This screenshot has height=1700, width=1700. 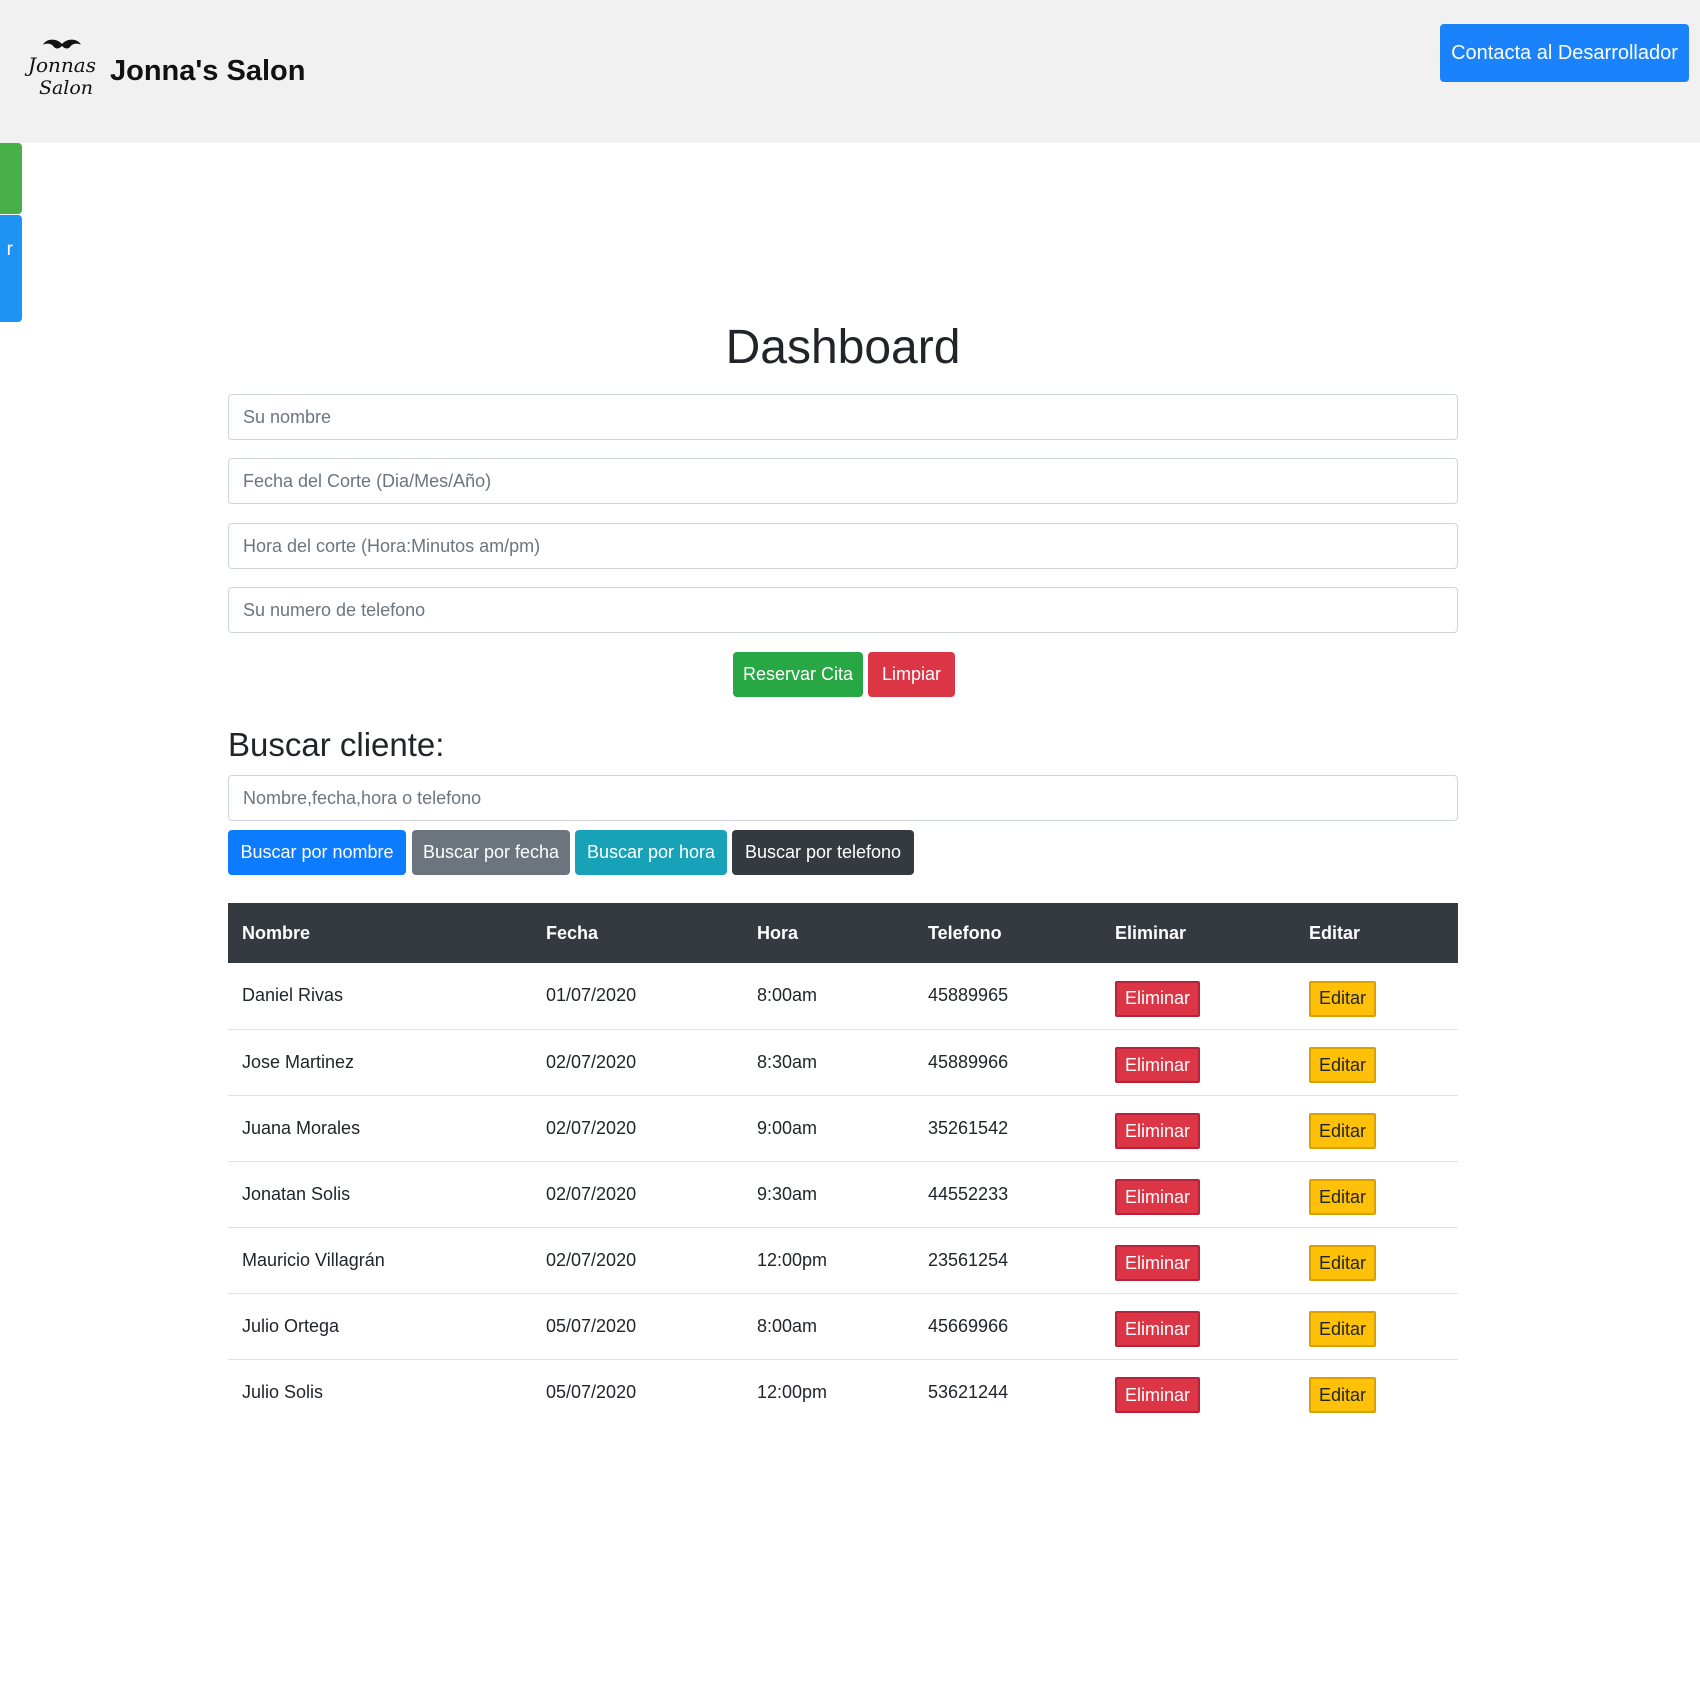 I want to click on cell-nombre: Julio Solis, so click(x=380, y=1391).